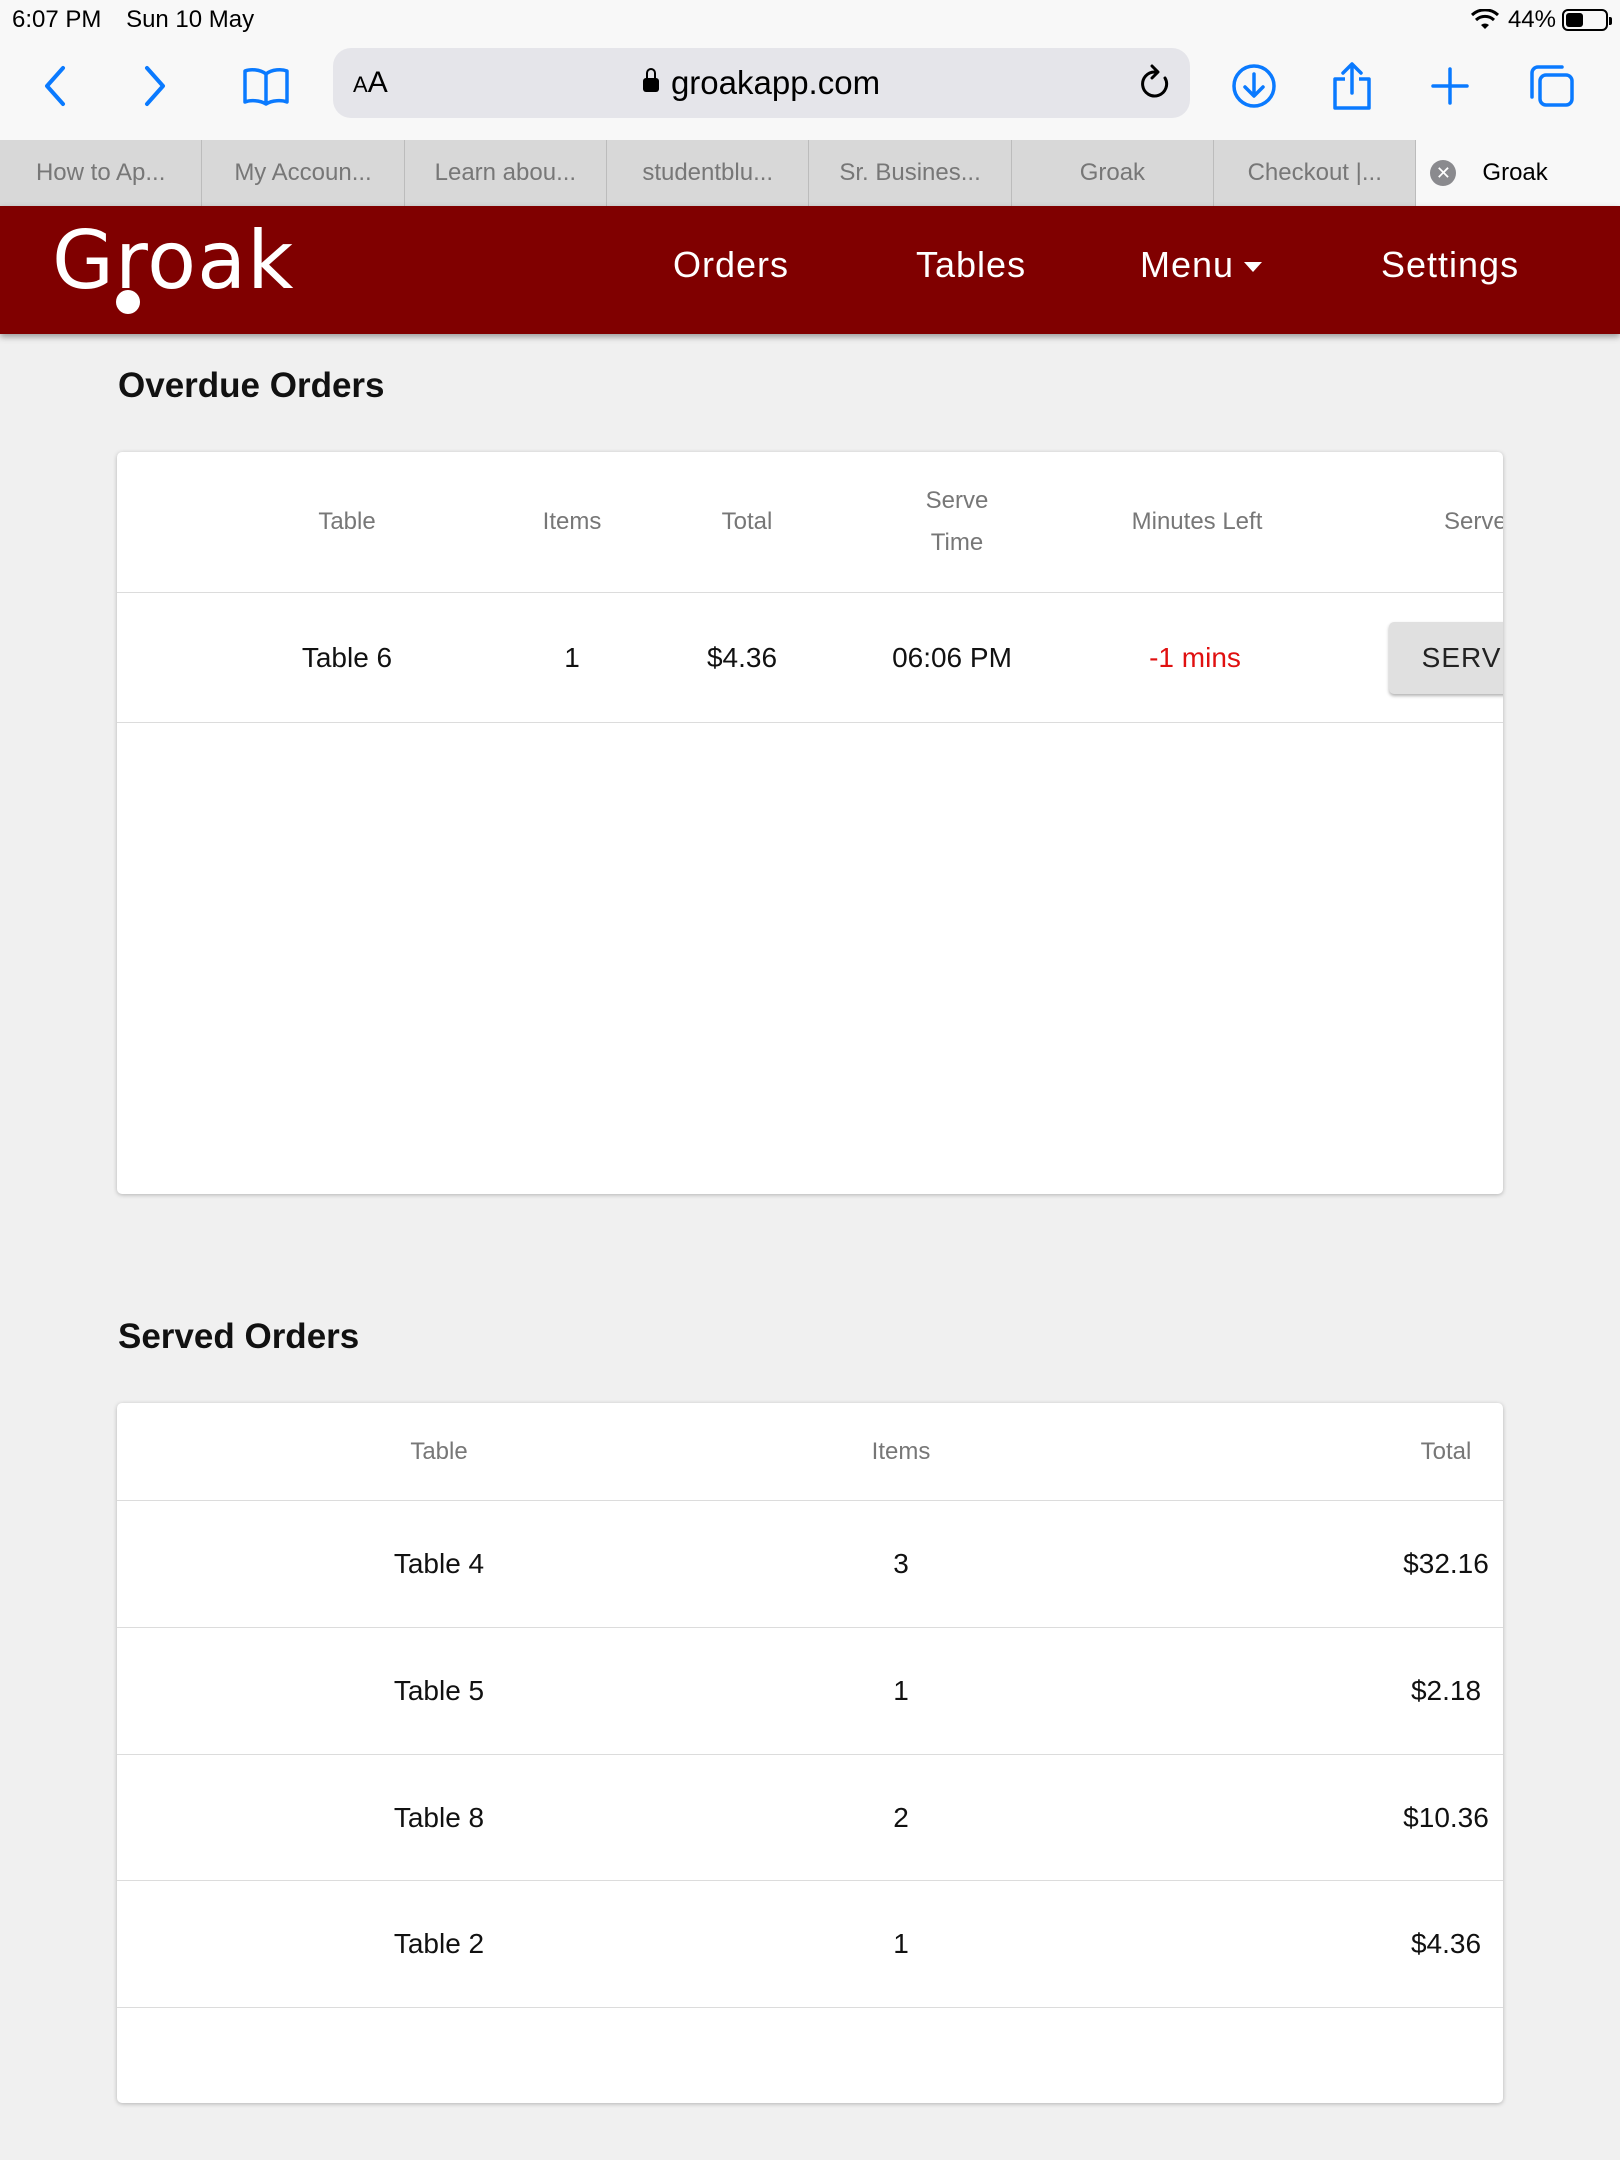  I want to click on browser-tab-active: ✕ Groak, so click(1518, 173).